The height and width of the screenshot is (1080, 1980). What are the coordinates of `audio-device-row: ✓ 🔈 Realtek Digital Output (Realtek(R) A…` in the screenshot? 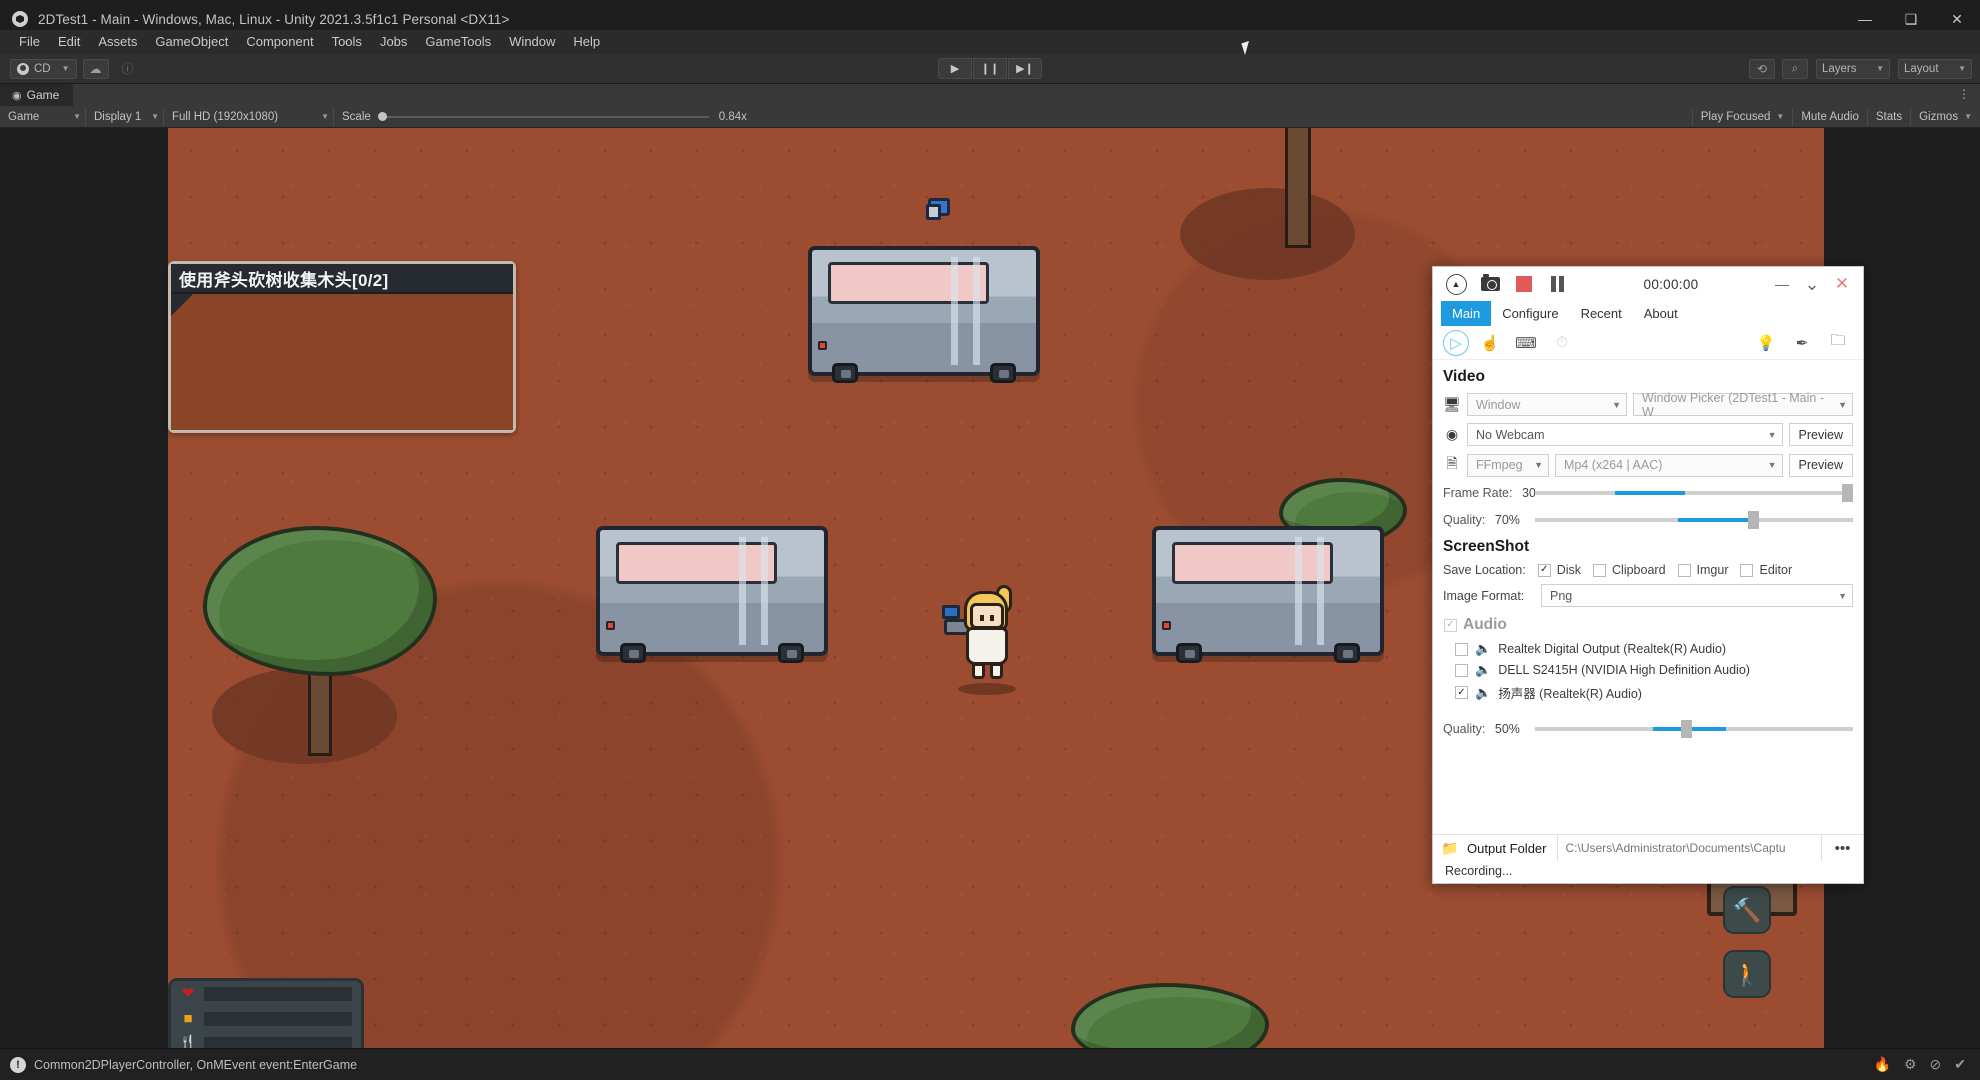 It's located at (1648, 649).